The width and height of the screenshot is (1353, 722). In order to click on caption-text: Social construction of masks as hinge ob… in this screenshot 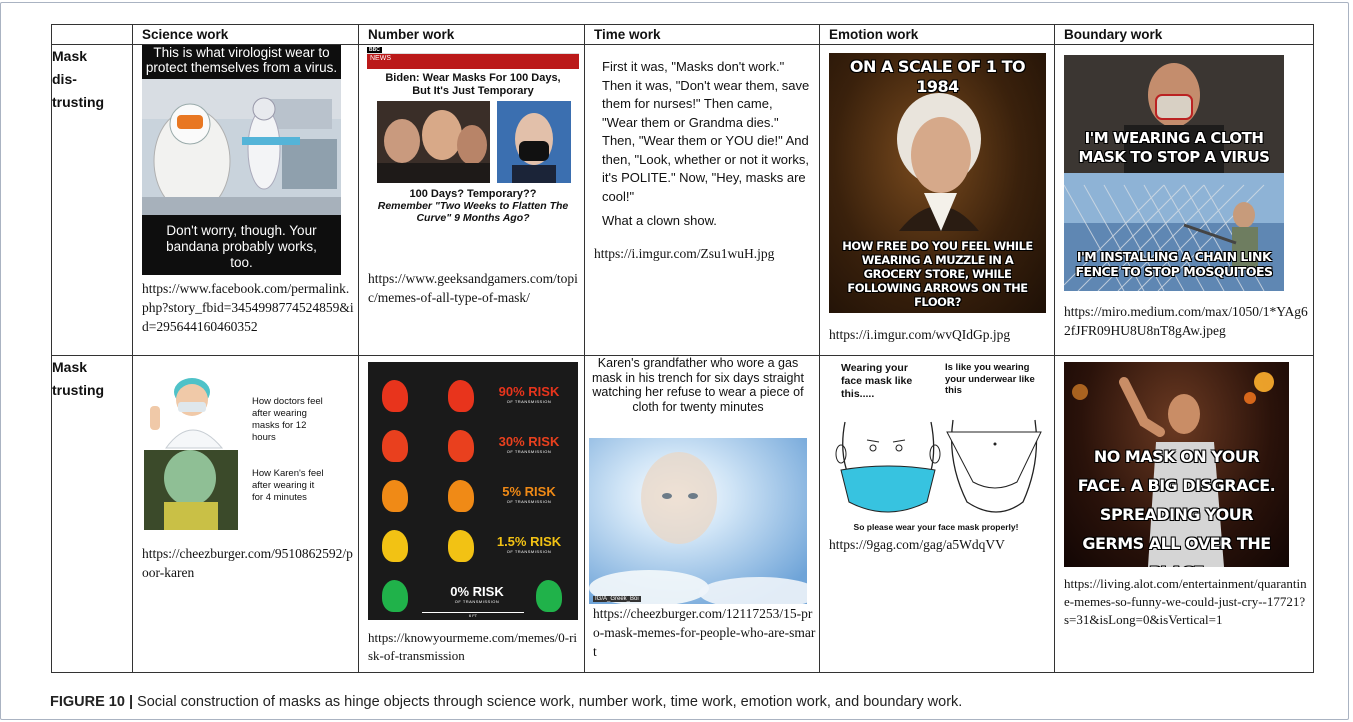, I will do `click(550, 702)`.